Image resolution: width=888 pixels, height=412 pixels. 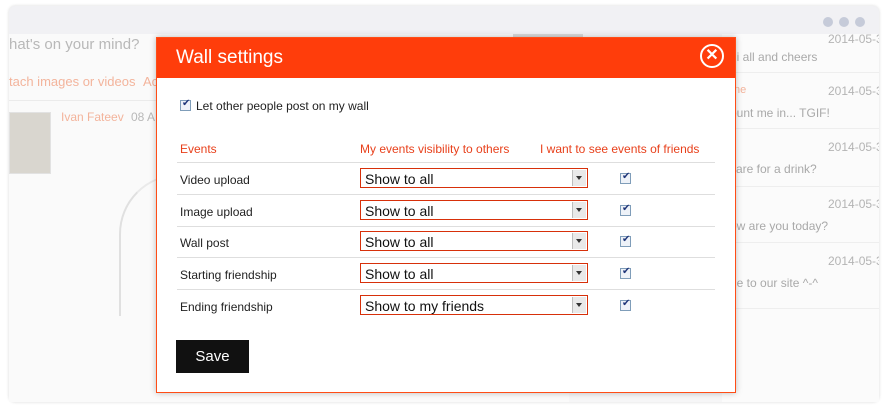 What do you see at coordinates (435, 149) in the screenshot?
I see `column-header-visibility: My events visibility to others` at bounding box center [435, 149].